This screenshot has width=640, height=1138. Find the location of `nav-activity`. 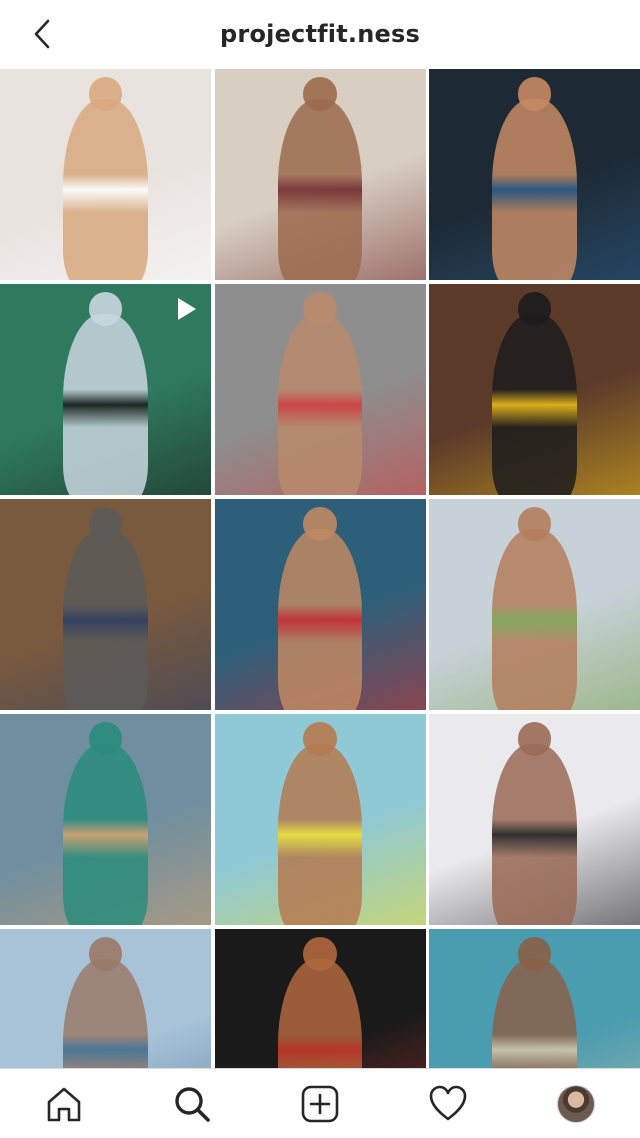

nav-activity is located at coordinates (448, 1104).